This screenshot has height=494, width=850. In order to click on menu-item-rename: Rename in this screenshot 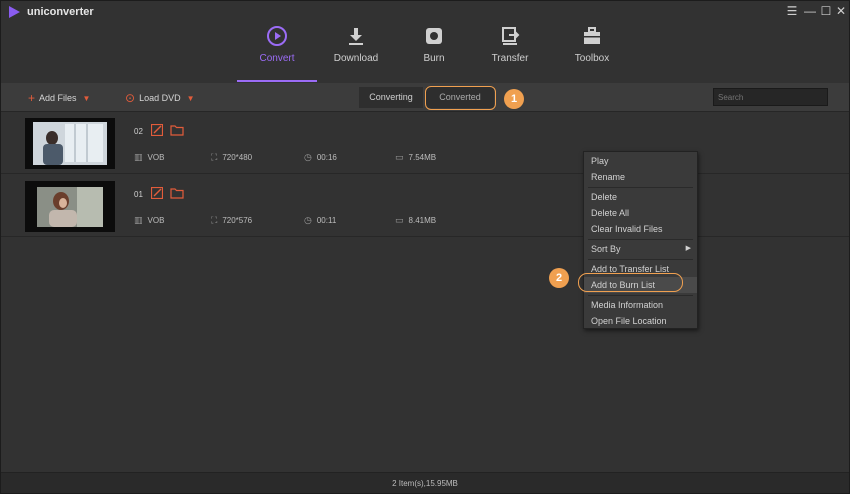, I will do `click(640, 177)`.